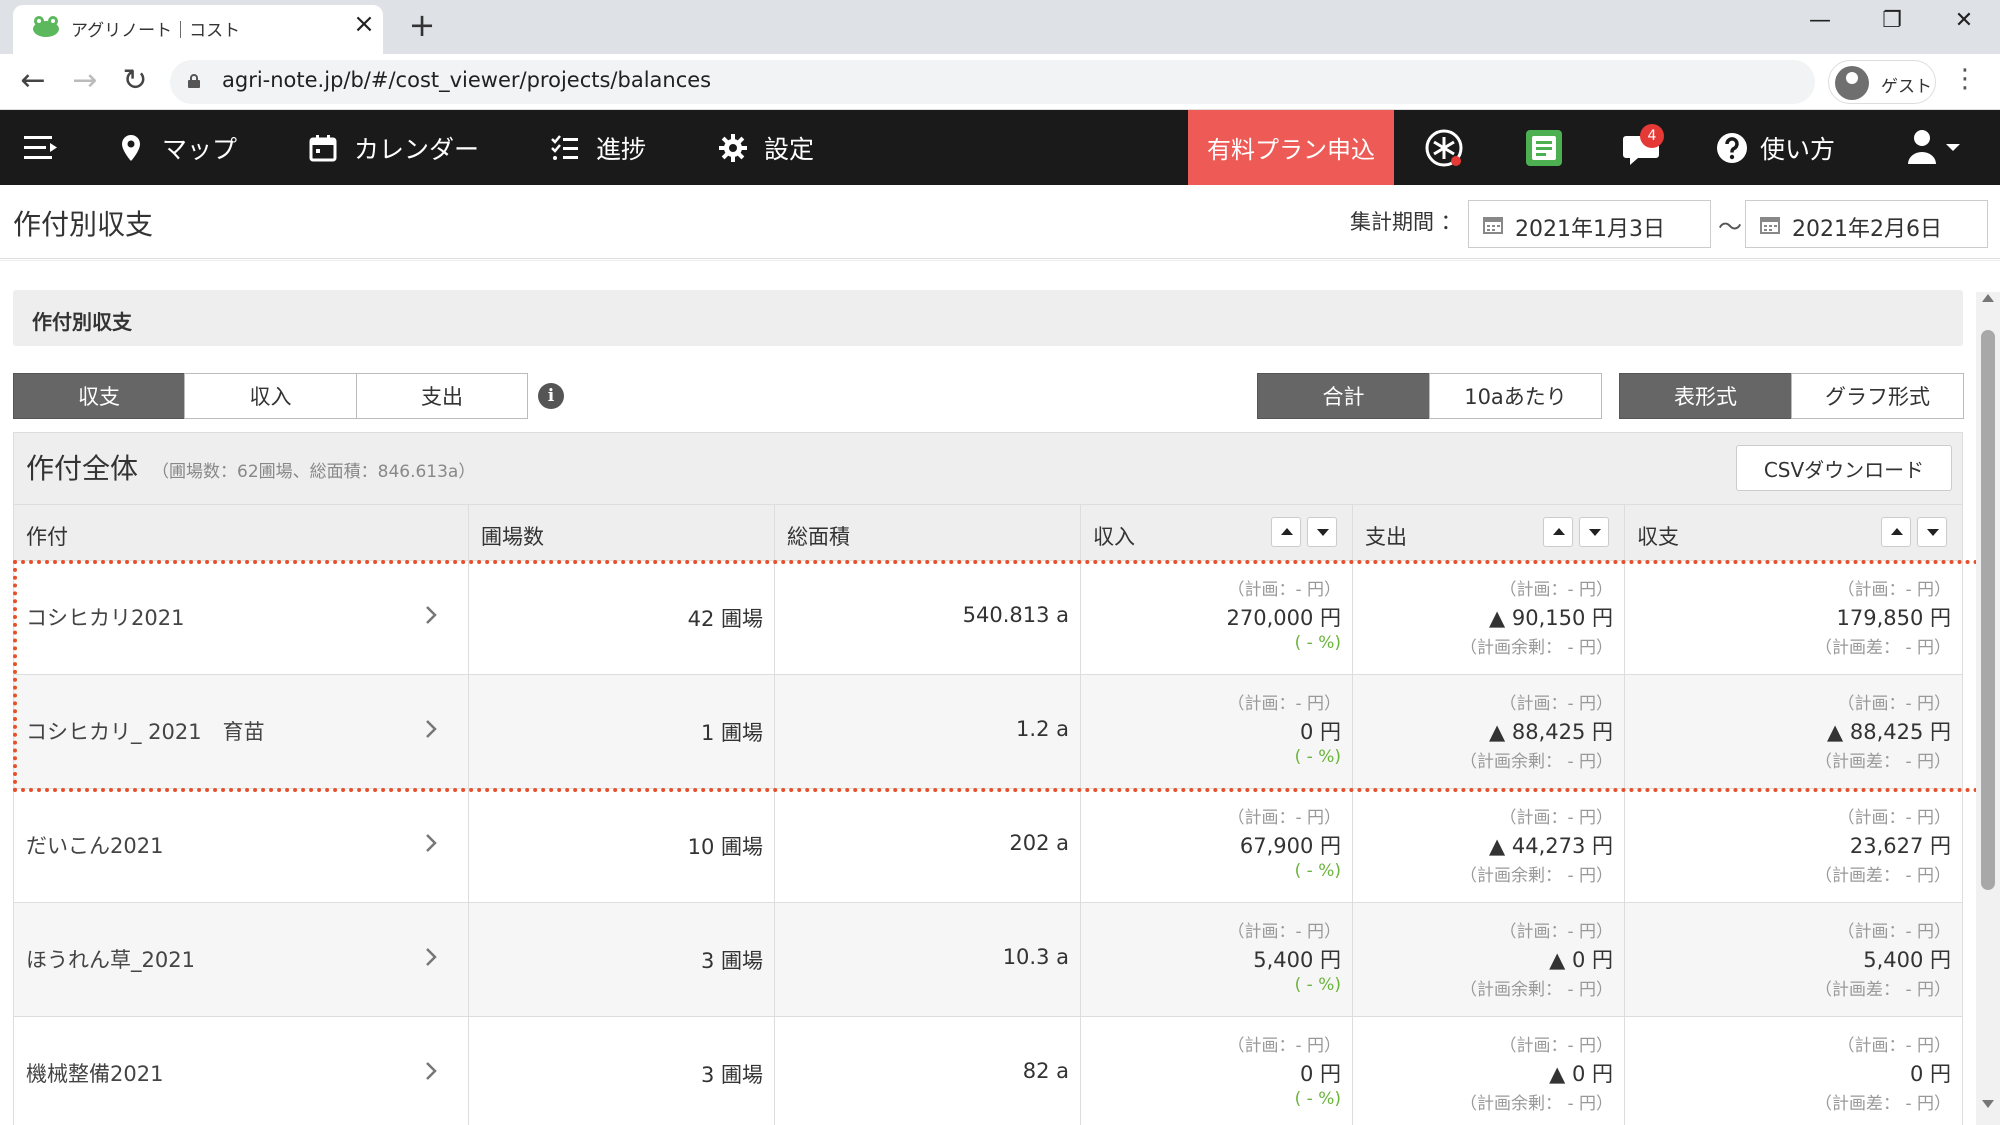 This screenshot has height=1125, width=2000. Describe the element at coordinates (1320, 732) in the screenshot. I see `income-value: 0 円` at that location.